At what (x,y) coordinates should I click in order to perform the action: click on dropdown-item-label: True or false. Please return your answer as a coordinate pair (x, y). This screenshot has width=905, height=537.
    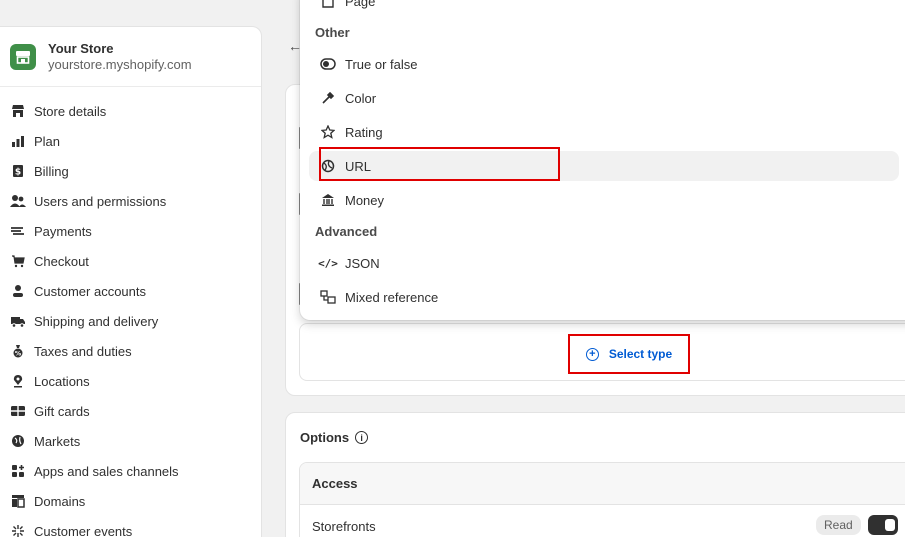
    Looking at the image, I should click on (381, 64).